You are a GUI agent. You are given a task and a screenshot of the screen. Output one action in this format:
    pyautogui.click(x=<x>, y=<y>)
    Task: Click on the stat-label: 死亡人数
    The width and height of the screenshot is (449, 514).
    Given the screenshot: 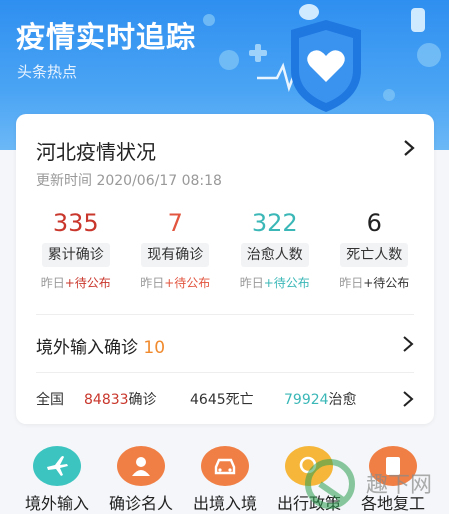 What is the action you would take?
    pyautogui.click(x=374, y=255)
    